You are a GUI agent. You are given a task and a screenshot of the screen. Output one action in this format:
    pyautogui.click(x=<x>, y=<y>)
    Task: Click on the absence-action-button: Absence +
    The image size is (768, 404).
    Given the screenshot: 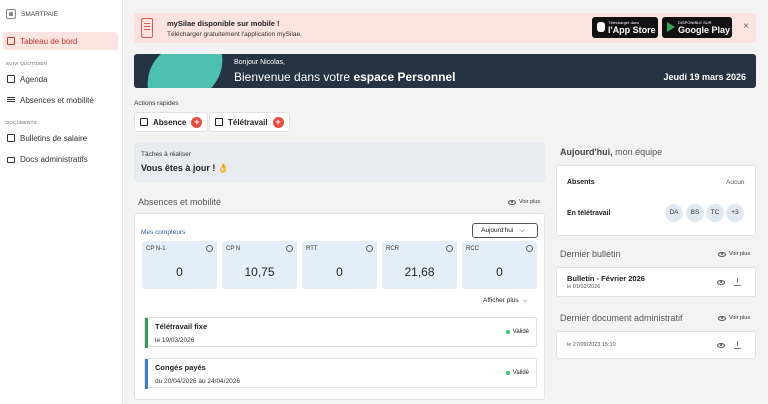 What is the action you would take?
    pyautogui.click(x=171, y=122)
    